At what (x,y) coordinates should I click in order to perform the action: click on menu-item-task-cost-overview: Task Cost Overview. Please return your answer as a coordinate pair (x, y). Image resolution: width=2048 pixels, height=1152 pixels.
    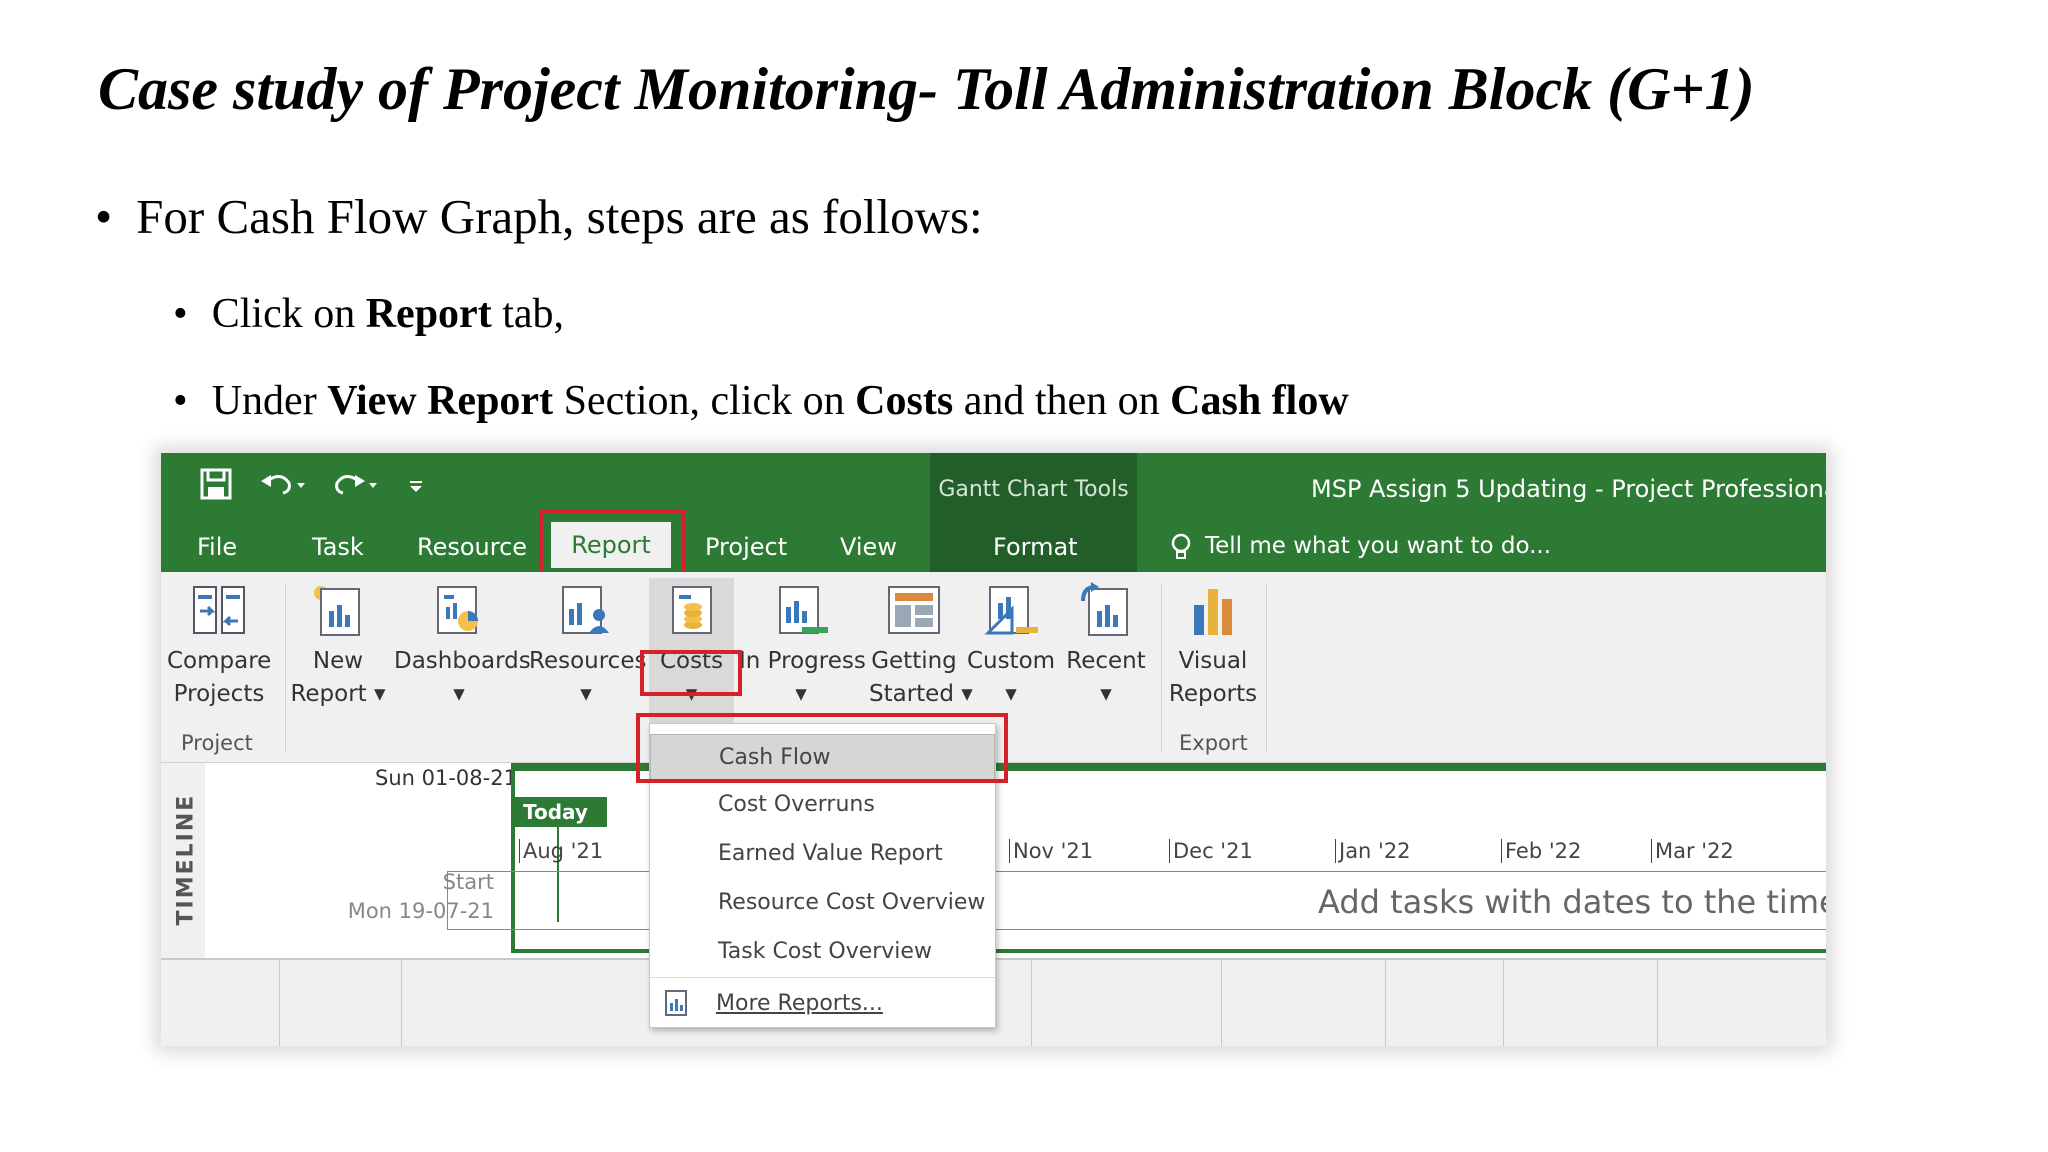
    Looking at the image, I should click on (822, 952).